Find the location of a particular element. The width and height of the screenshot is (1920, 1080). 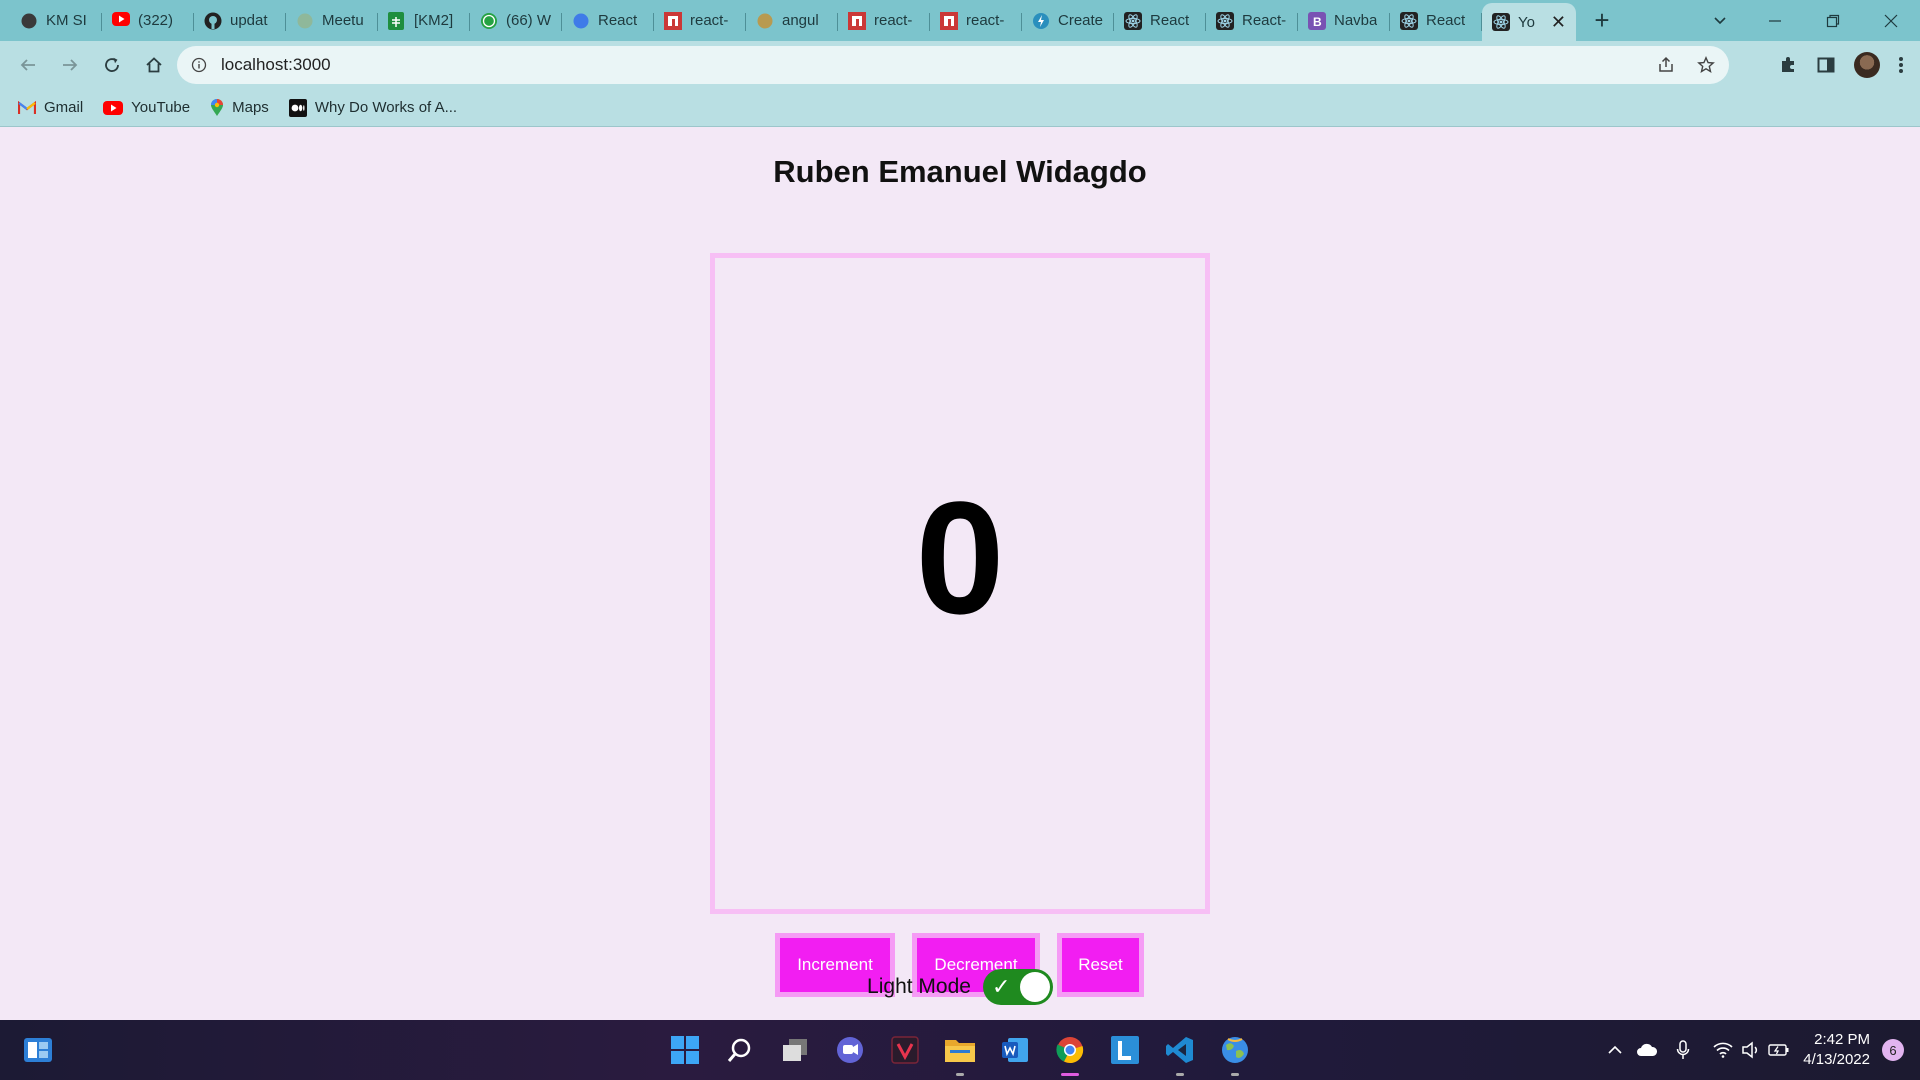

search-icon is located at coordinates (739, 1050).